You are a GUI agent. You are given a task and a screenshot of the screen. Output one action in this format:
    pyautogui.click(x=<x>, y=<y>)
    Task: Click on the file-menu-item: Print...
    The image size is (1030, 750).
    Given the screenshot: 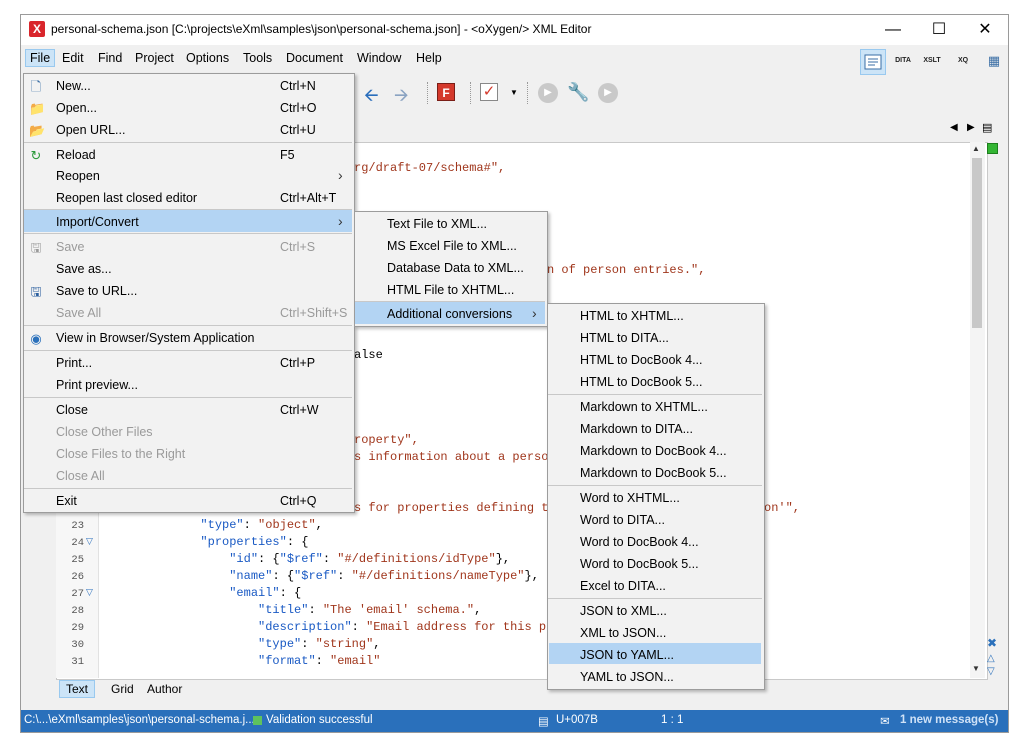 What is the action you would take?
    pyautogui.click(x=74, y=363)
    